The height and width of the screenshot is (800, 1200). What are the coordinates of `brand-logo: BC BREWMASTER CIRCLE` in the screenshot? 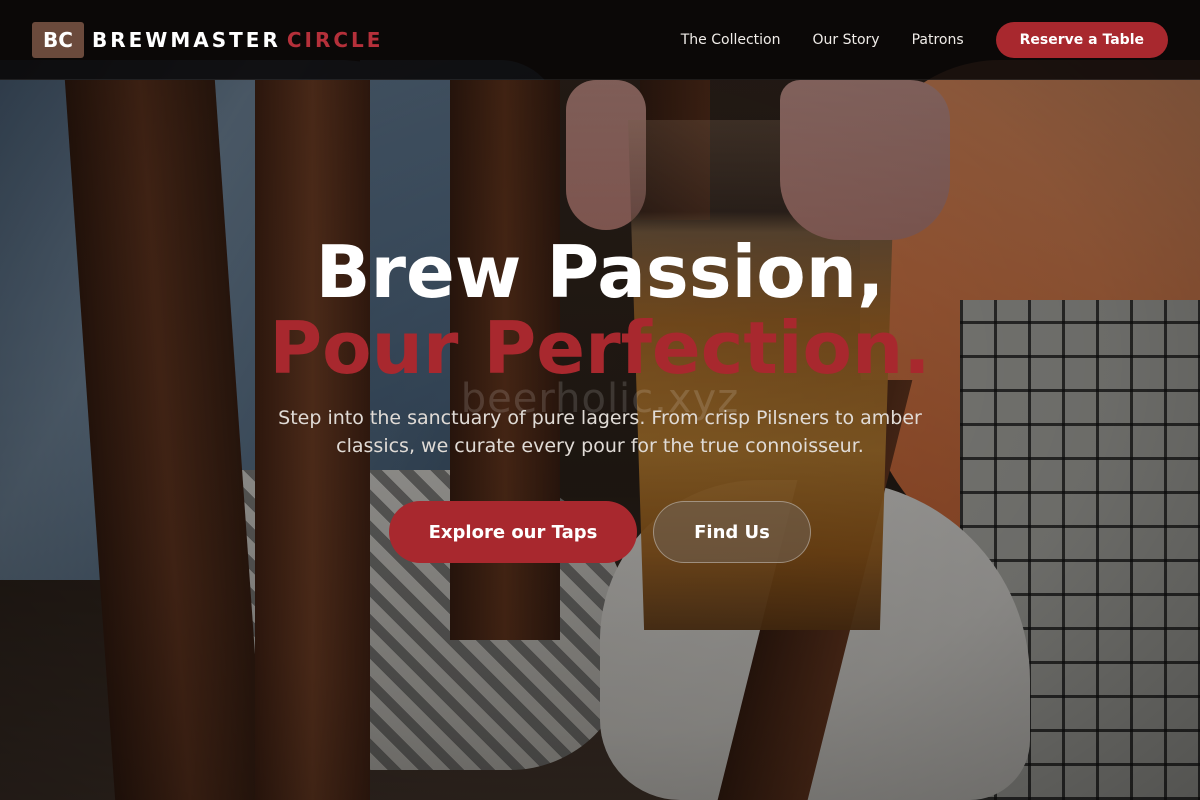 It's located at (207, 39).